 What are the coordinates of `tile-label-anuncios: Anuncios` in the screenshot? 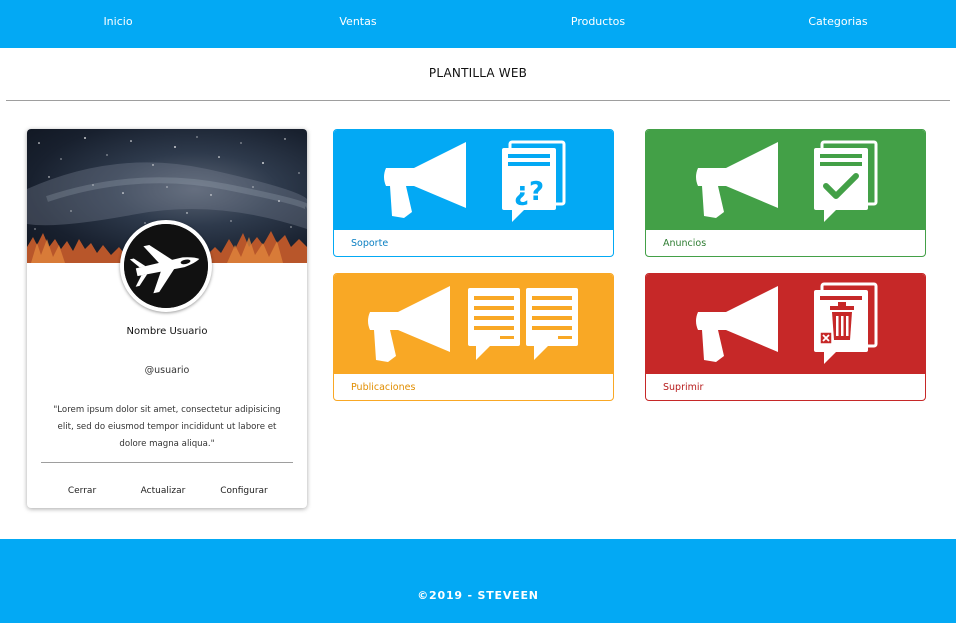 It's located at (685, 243).